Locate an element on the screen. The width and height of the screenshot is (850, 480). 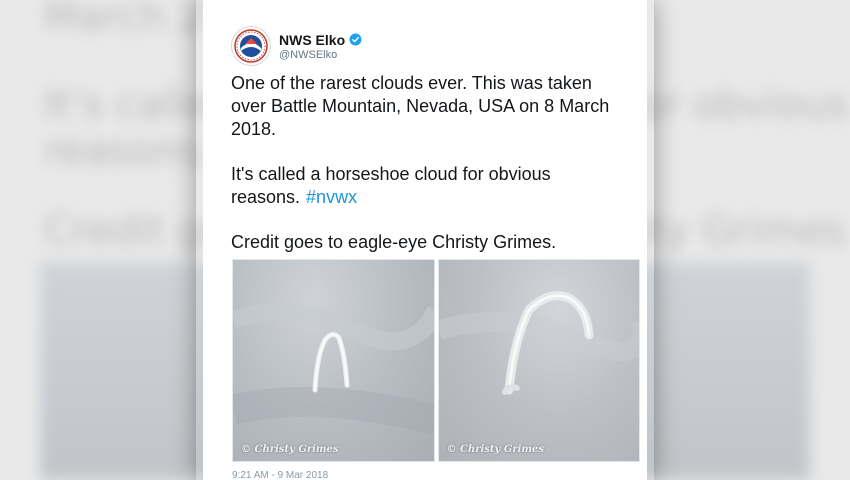
avatar is located at coordinates (251, 46).